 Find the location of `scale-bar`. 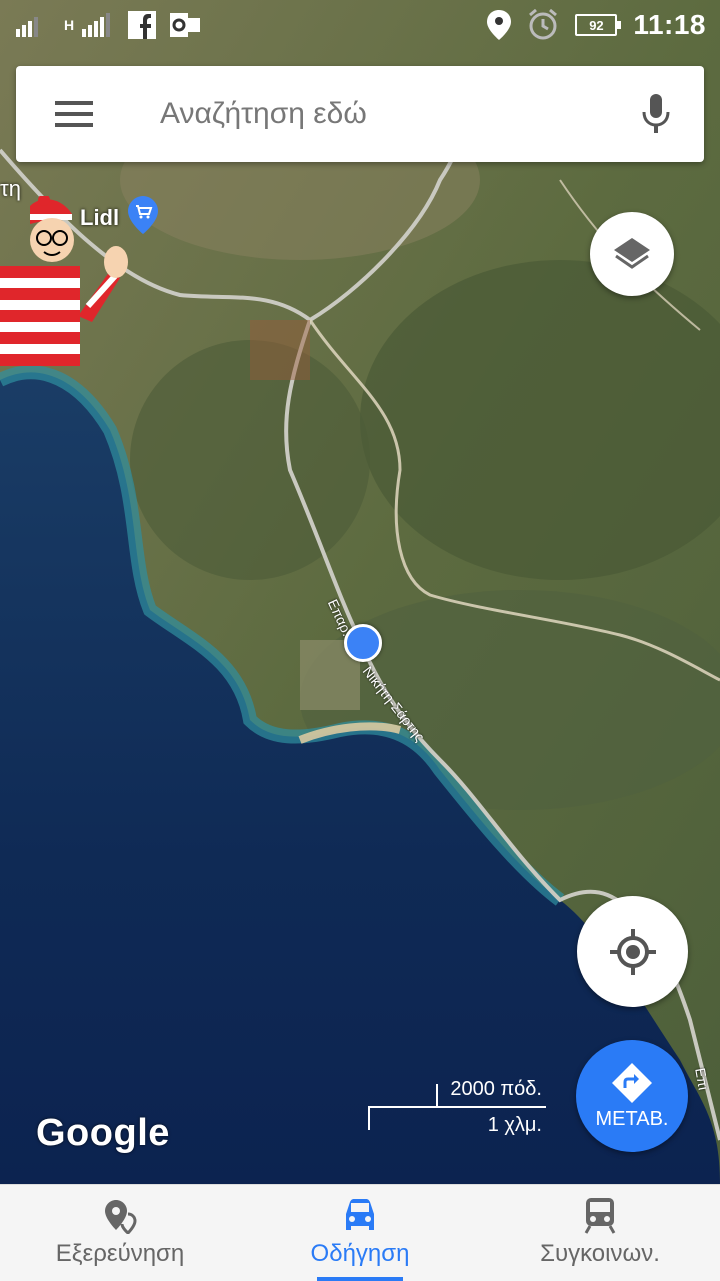

scale-bar is located at coordinates (457, 1107).